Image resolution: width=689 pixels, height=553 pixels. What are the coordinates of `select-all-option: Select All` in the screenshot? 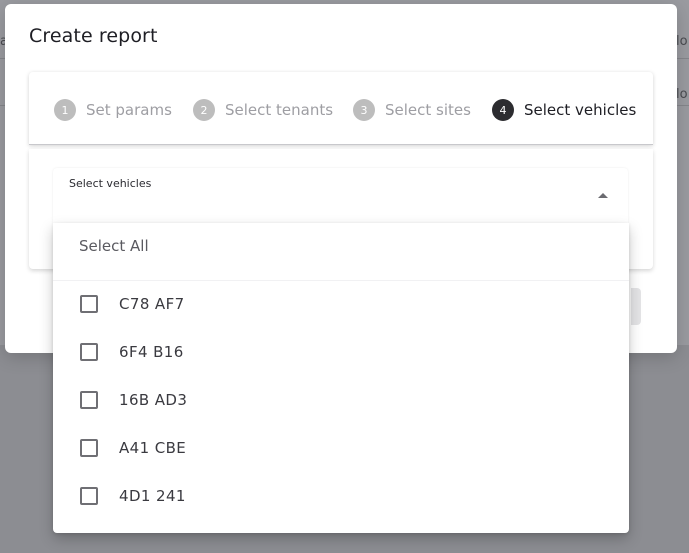 It's located at (114, 246).